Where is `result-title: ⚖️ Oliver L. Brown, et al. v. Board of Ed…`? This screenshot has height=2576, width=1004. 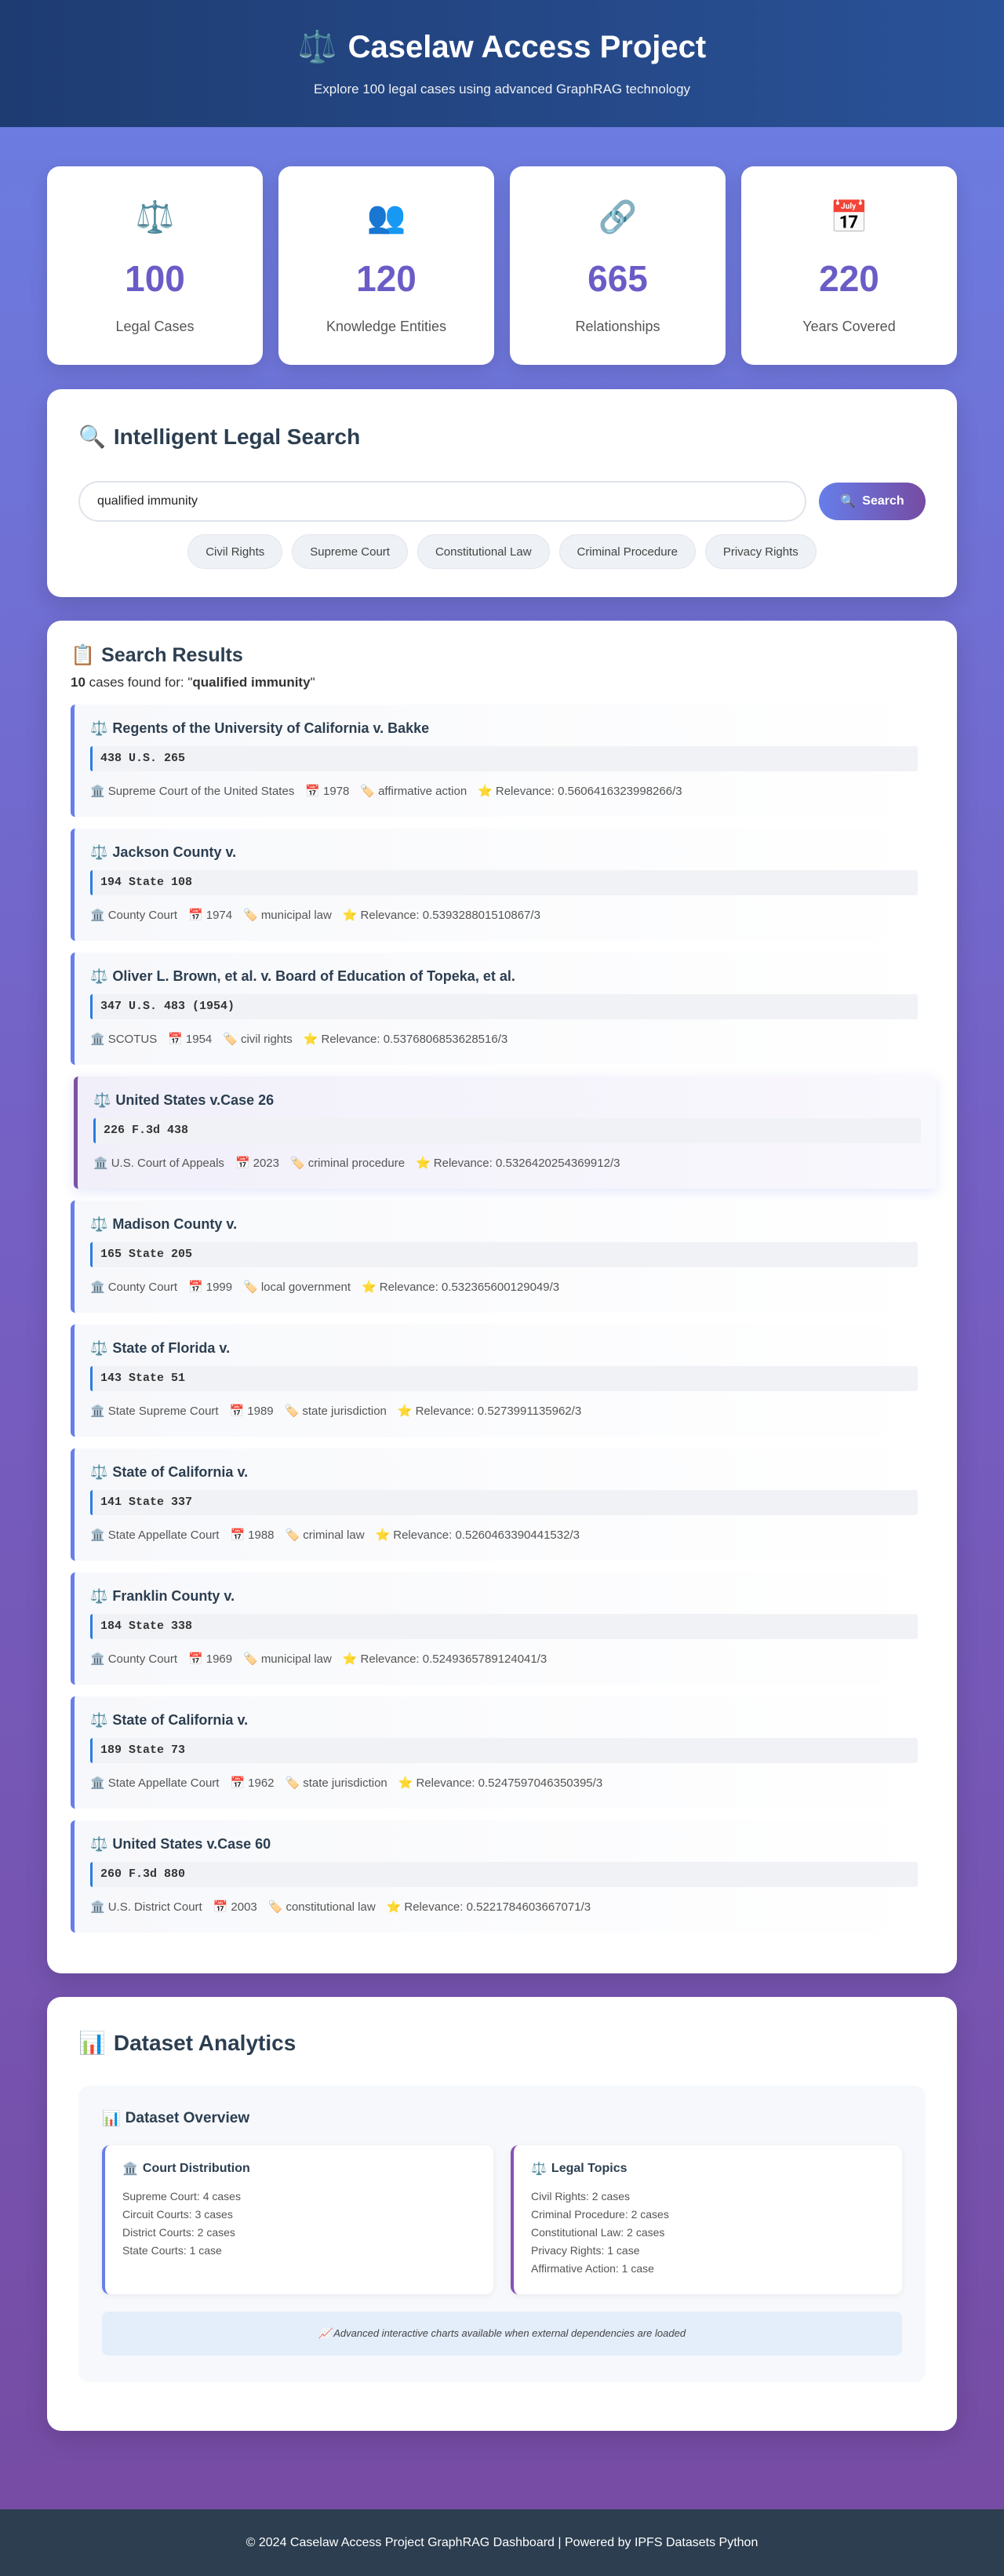 result-title: ⚖️ Oliver L. Brown, et al. v. Board of Ed… is located at coordinates (504, 976).